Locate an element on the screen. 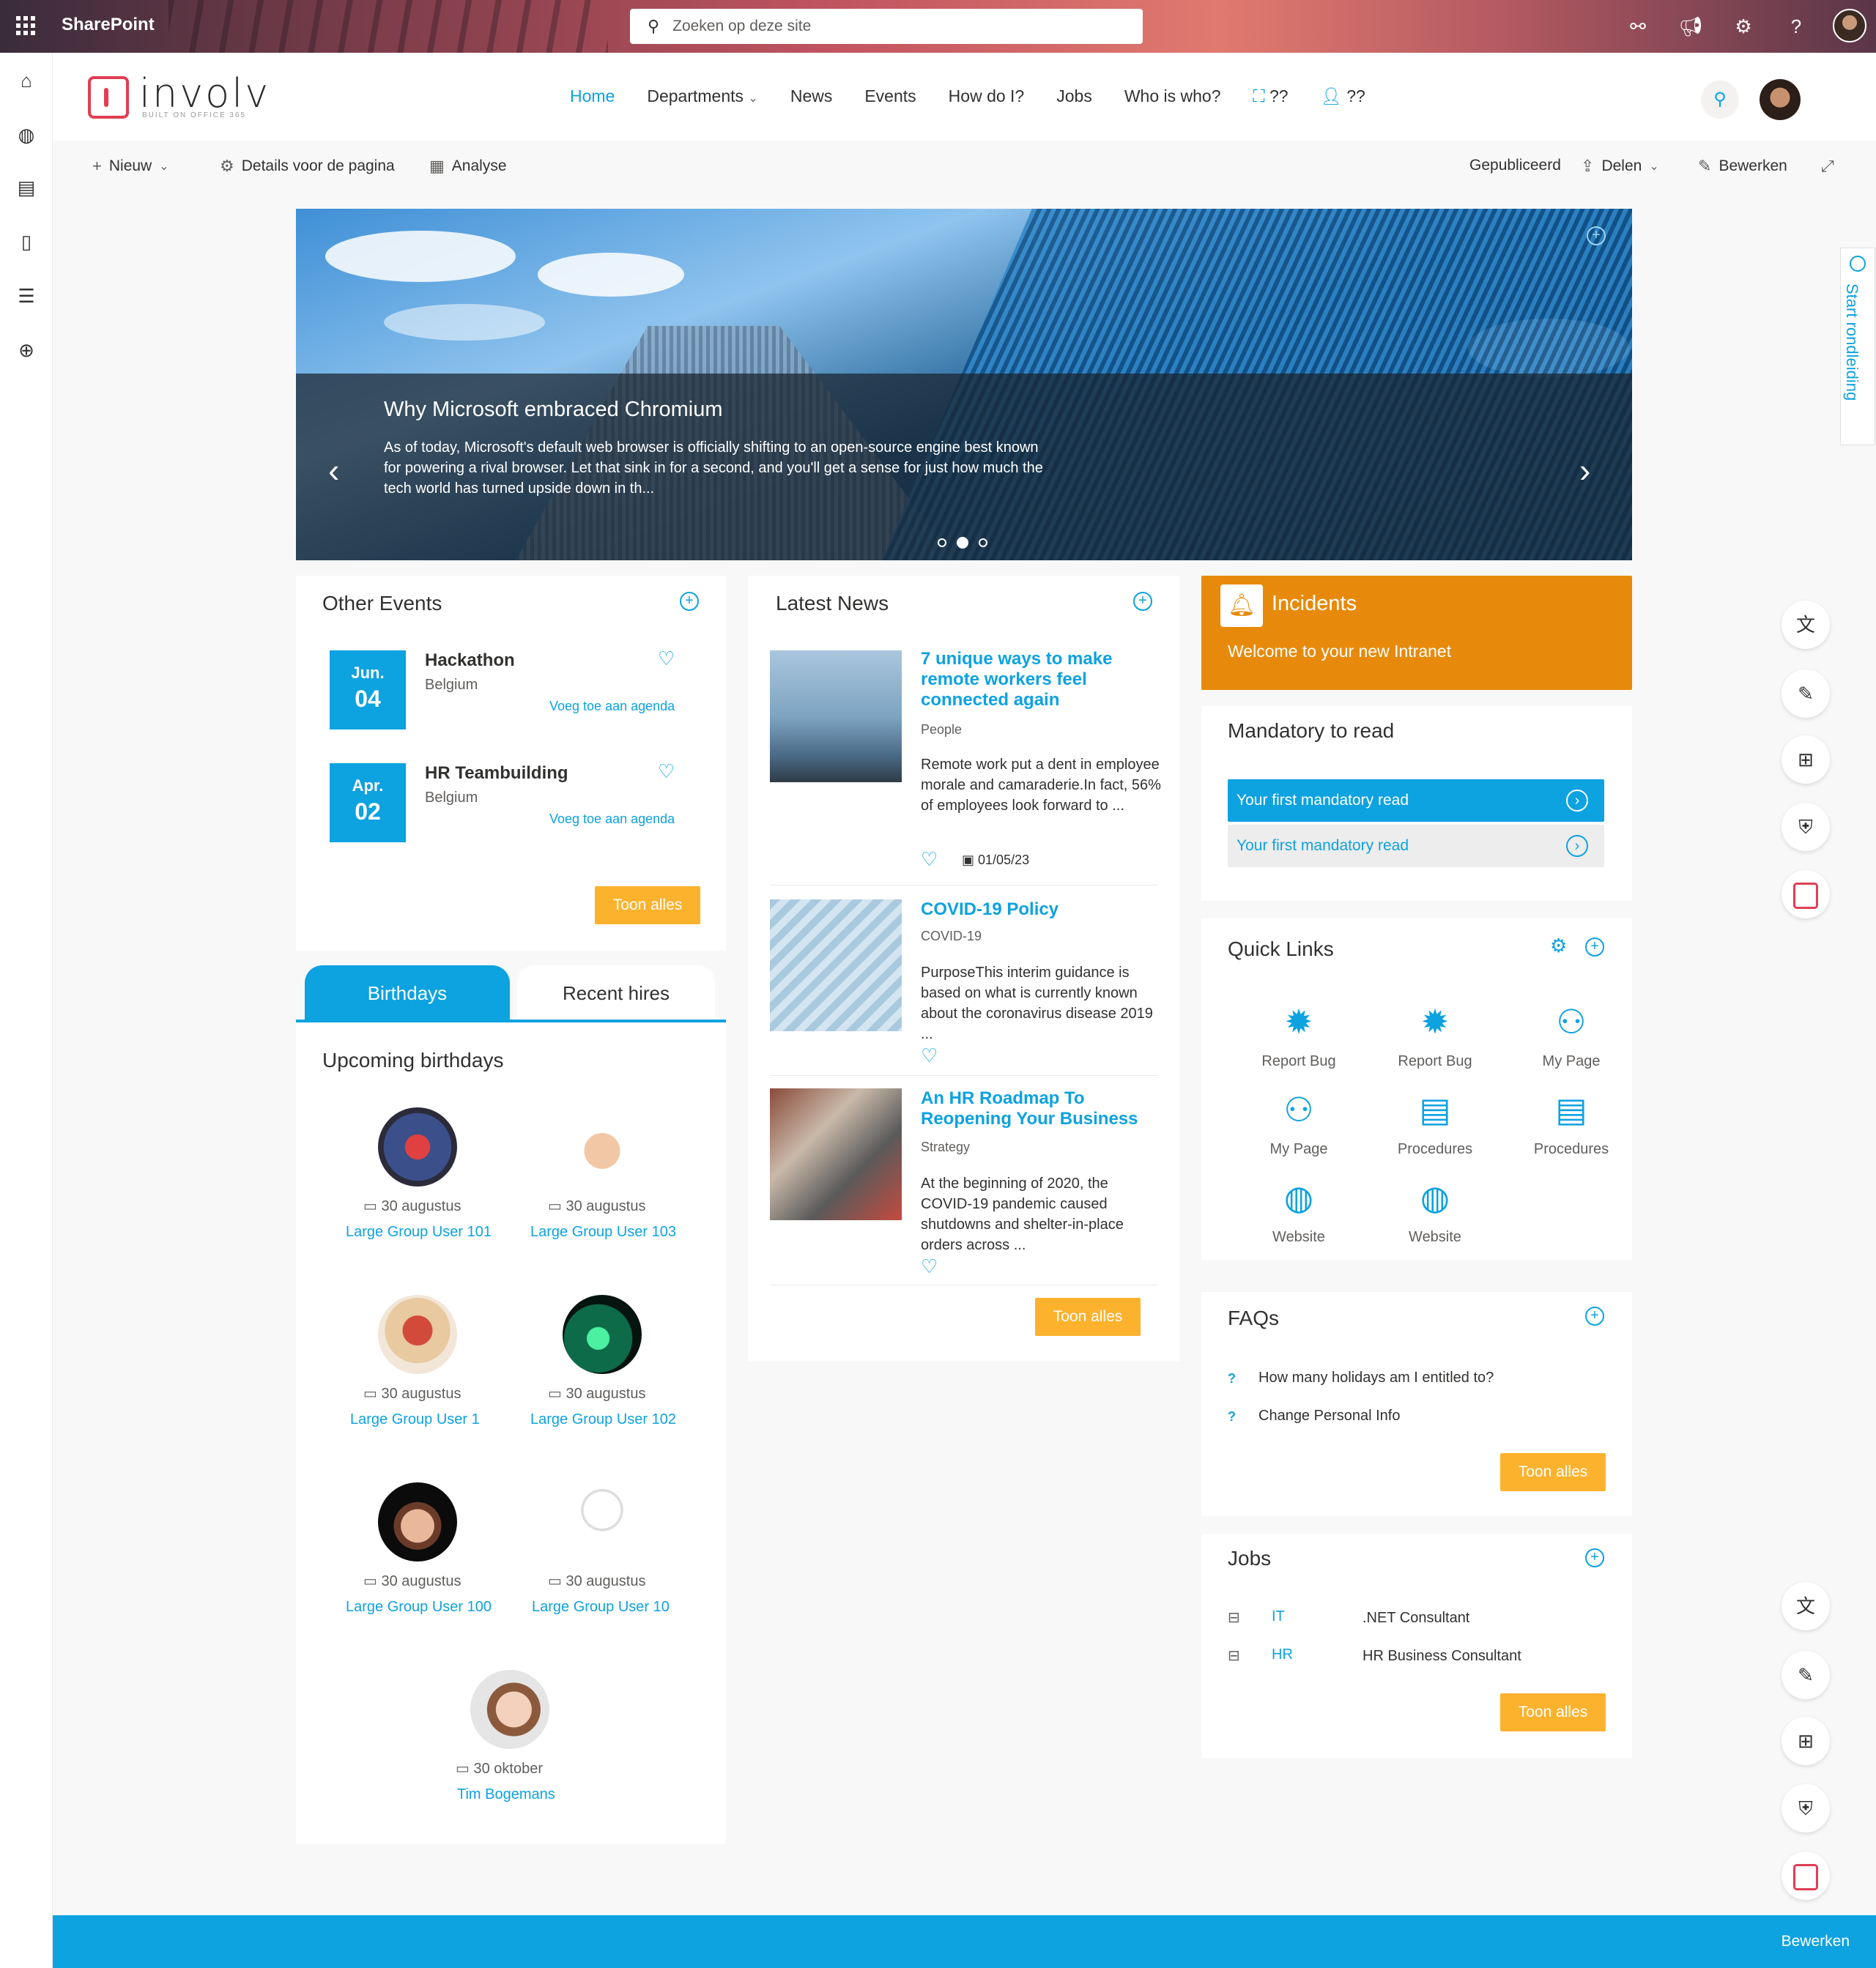  nav-news: News is located at coordinates (811, 96).